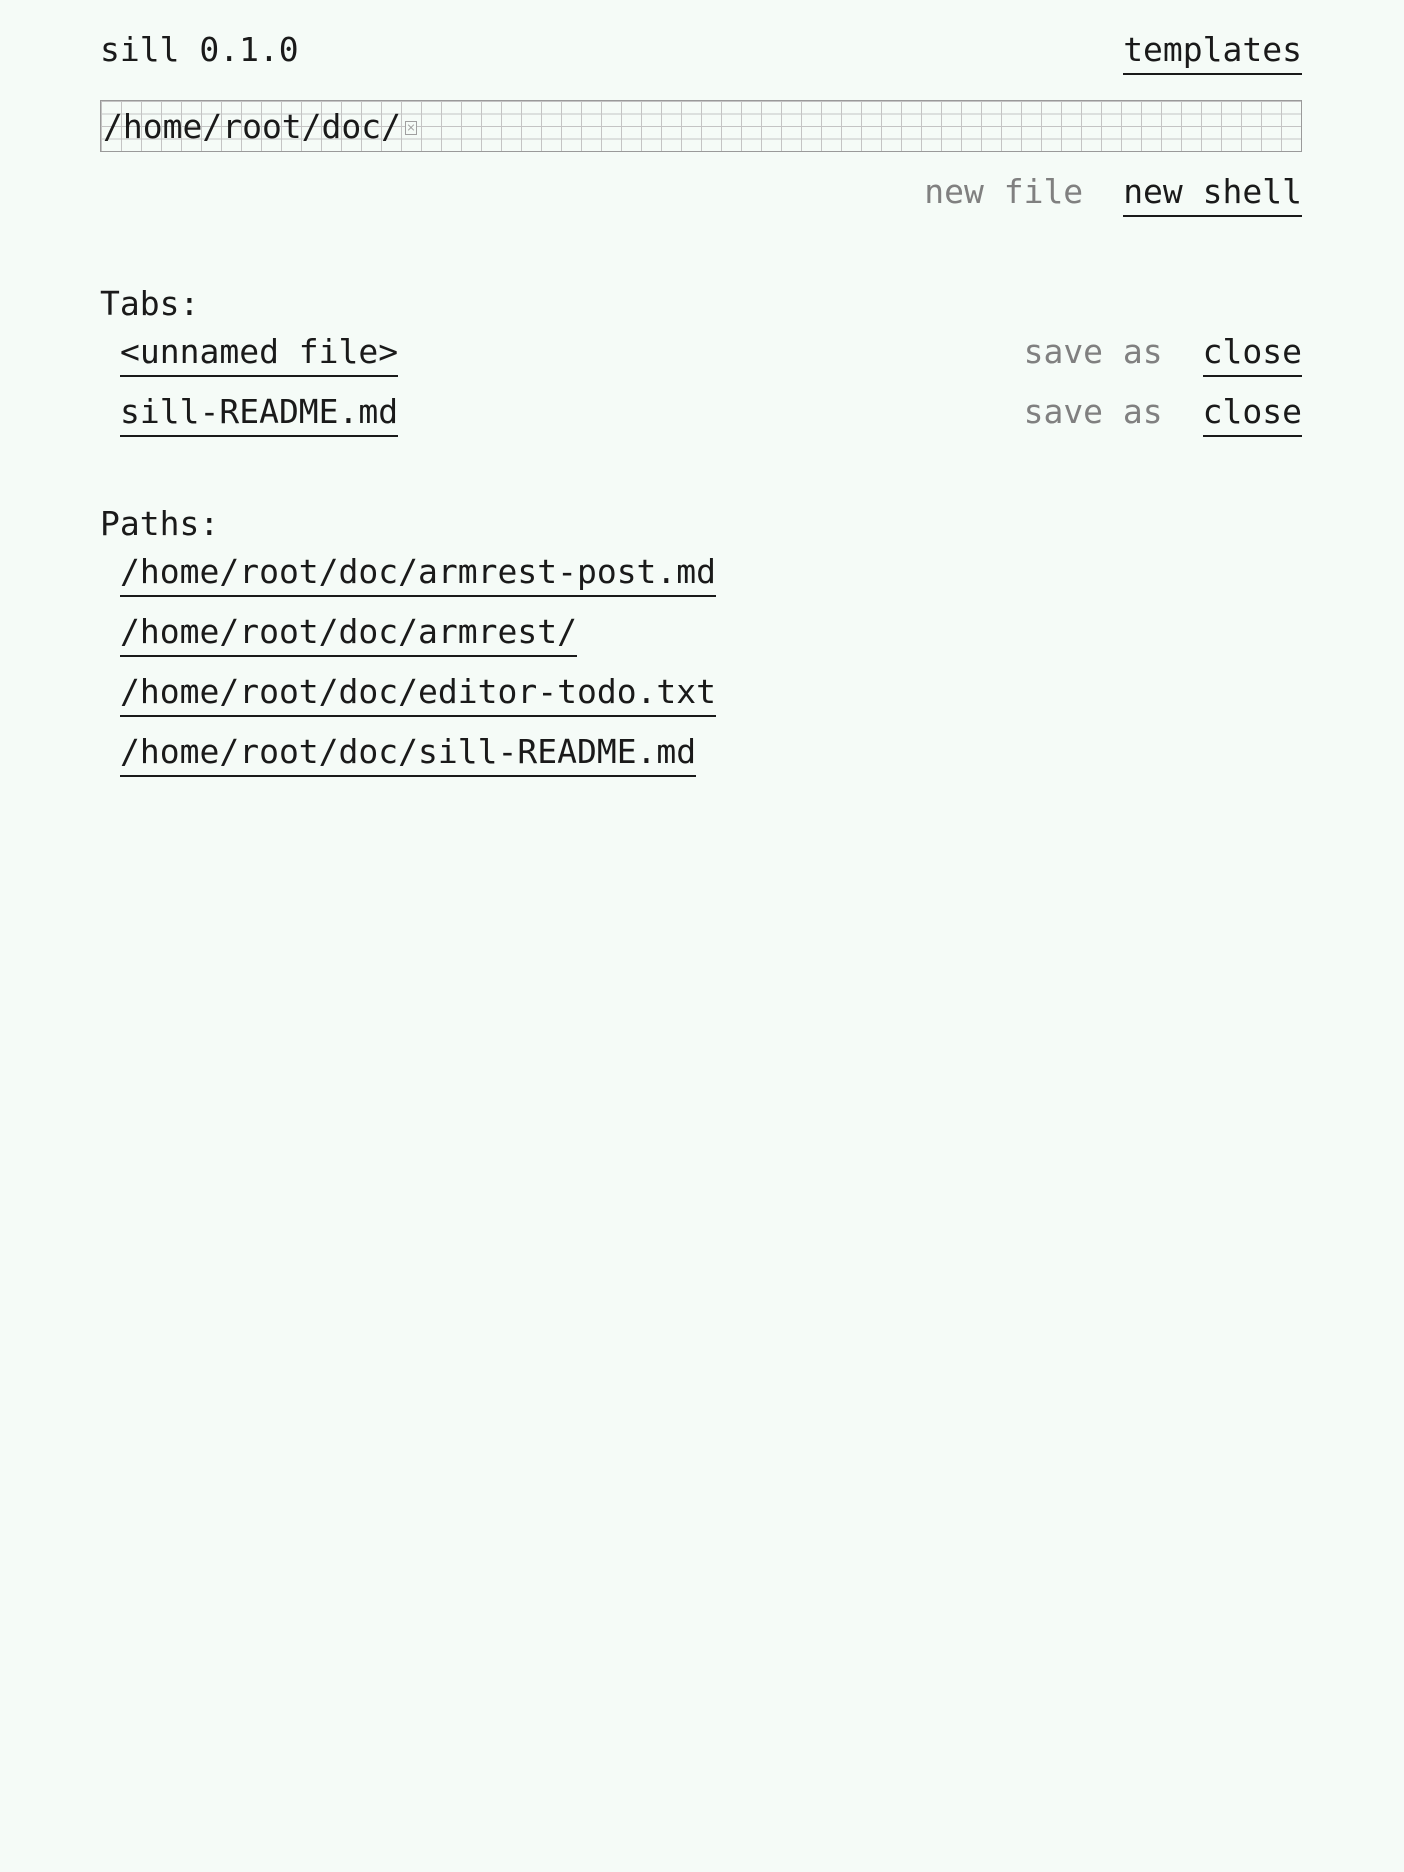 The width and height of the screenshot is (1404, 1872). I want to click on path-input-value: /home/root/doc/, so click(252, 126).